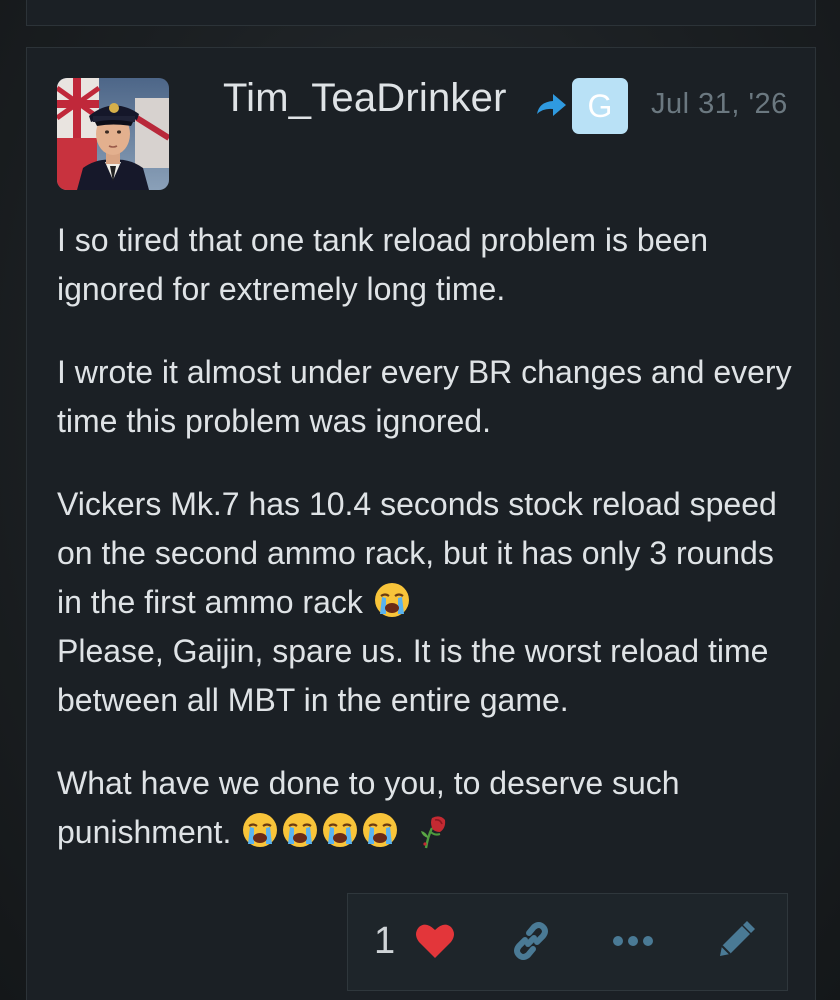 This screenshot has width=840, height=1000. I want to click on group-badge: G, so click(600, 106).